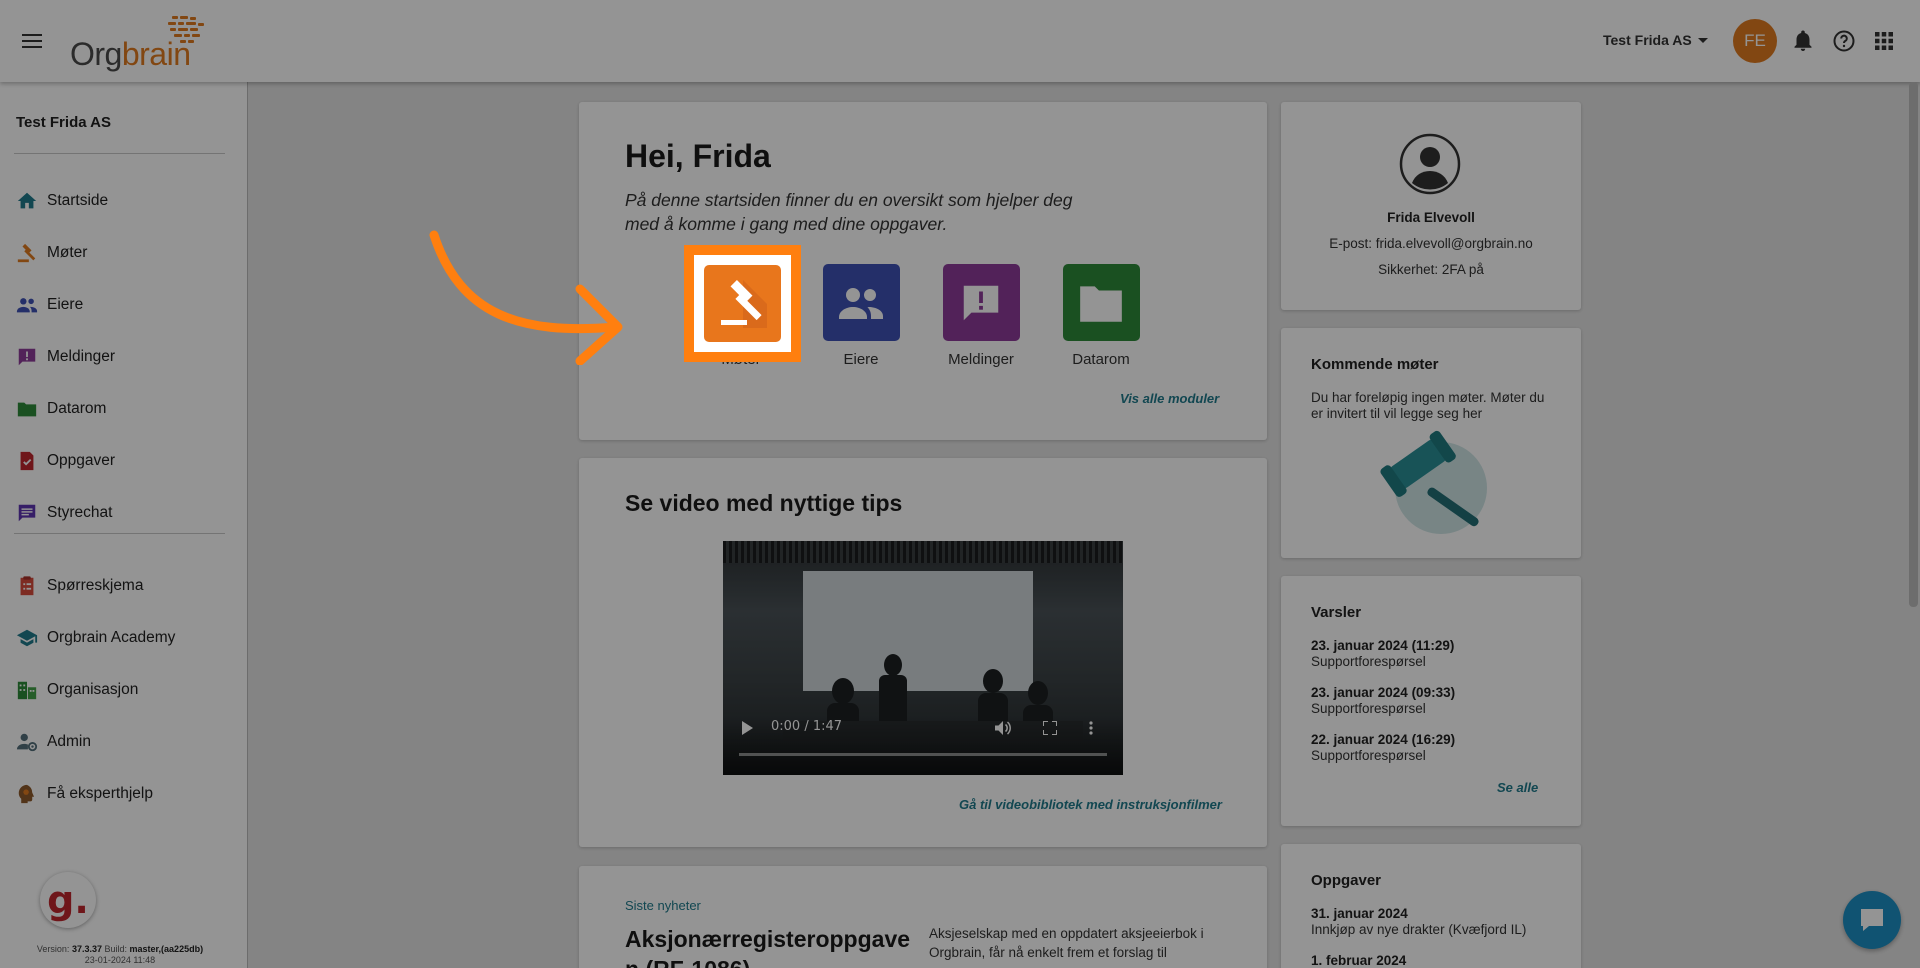 This screenshot has width=1920, height=968. I want to click on chat-bubble-icon, so click(1872, 920).